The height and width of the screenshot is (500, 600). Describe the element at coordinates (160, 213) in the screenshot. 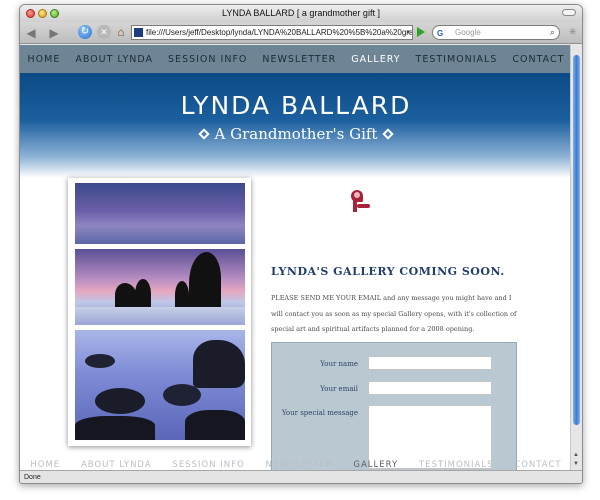

I see `photo-twilight-sky` at that location.